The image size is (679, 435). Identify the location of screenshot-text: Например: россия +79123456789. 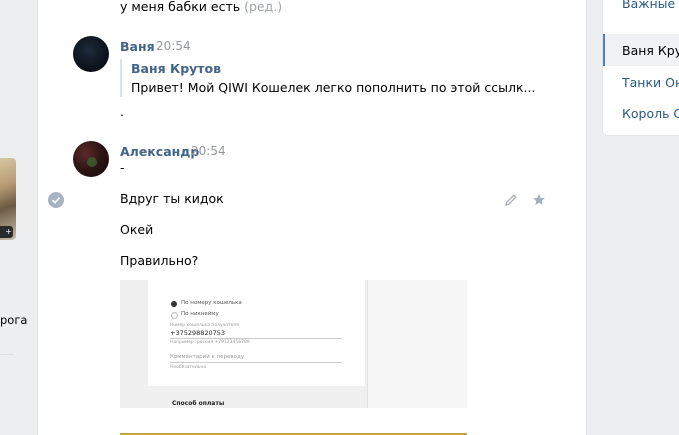
(210, 342).